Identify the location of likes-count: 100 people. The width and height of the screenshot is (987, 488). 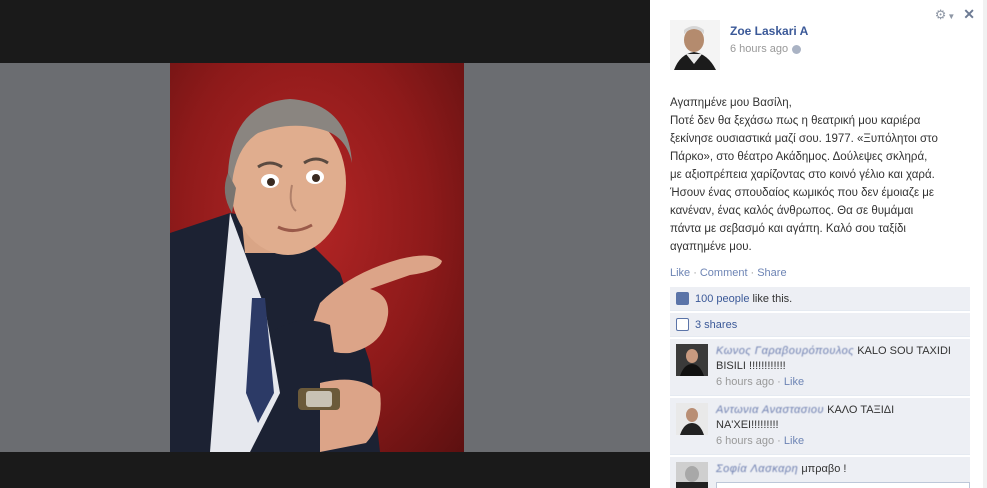
(722, 299).